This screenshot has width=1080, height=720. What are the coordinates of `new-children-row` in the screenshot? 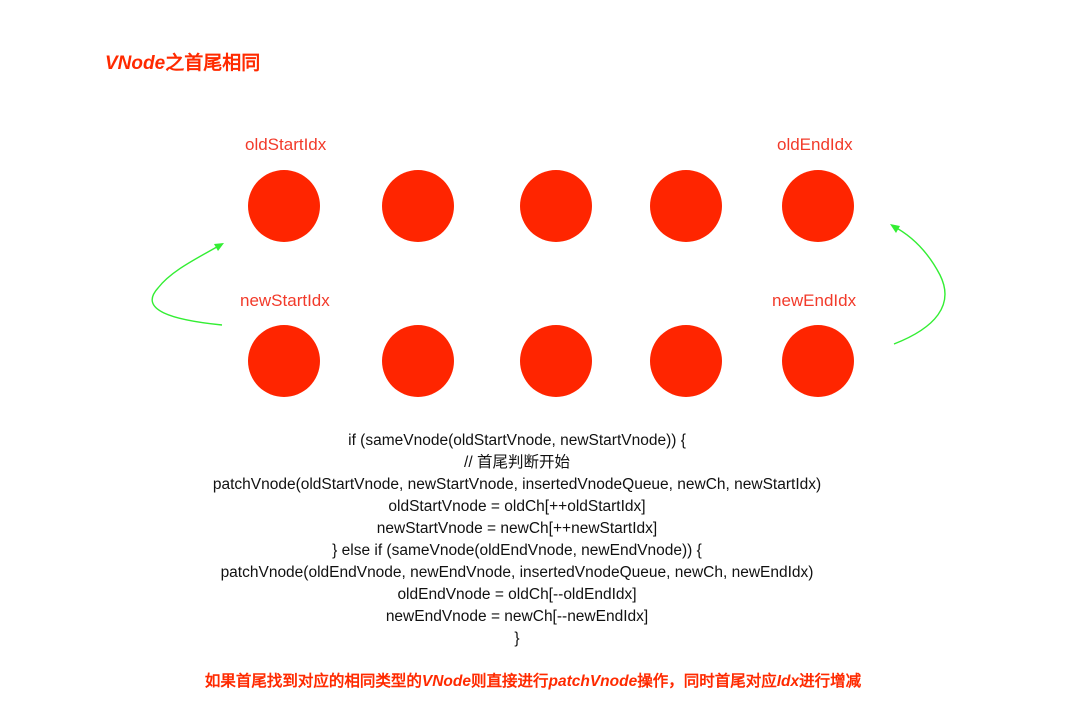 It's located at (551, 361).